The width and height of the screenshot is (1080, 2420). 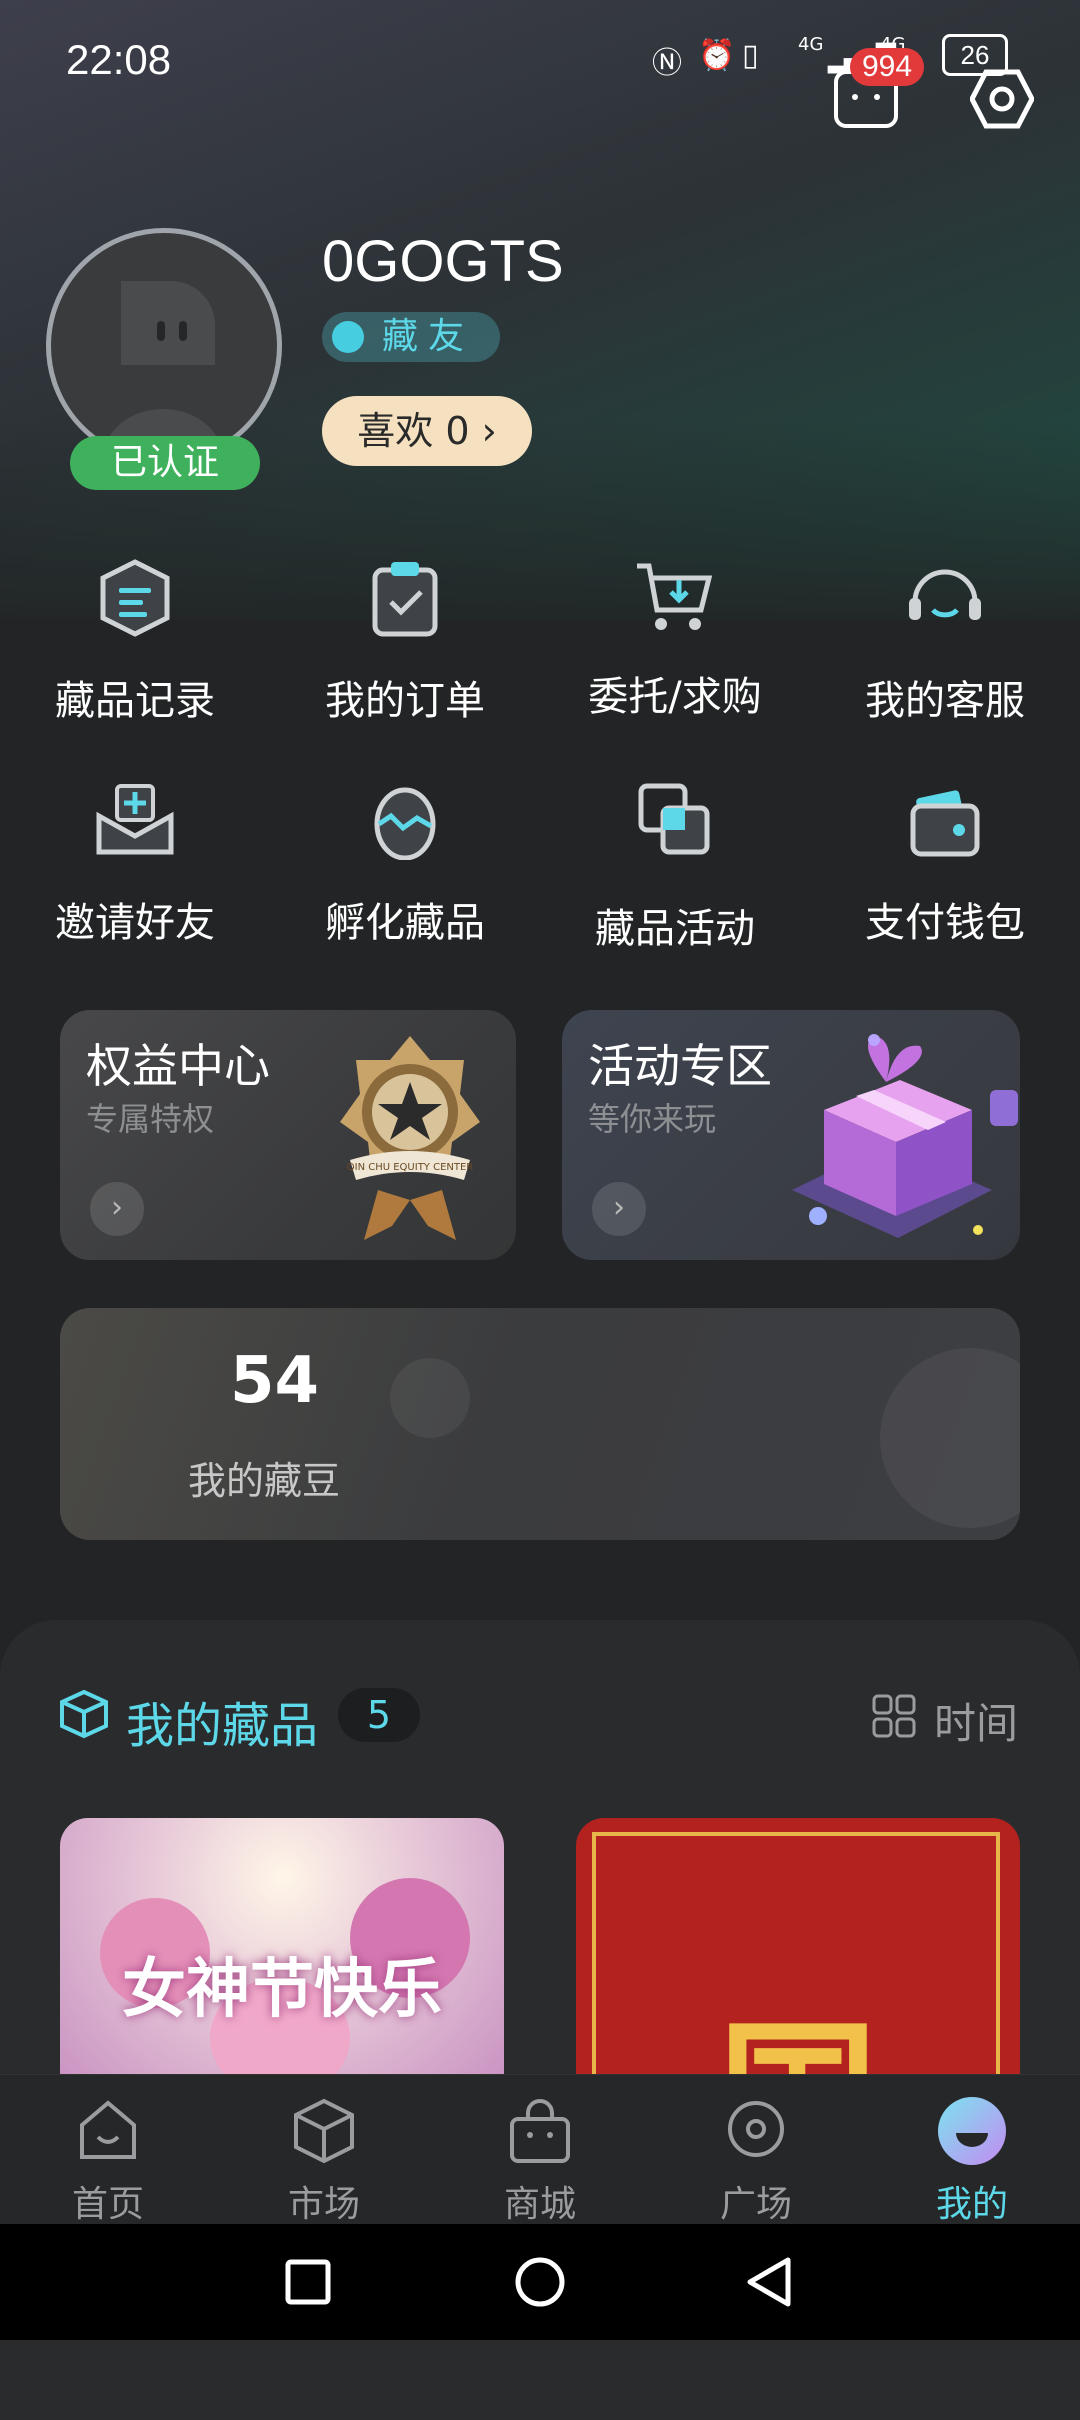 What do you see at coordinates (222, 1726) in the screenshot?
I see `collection-title: 我的藏品` at bounding box center [222, 1726].